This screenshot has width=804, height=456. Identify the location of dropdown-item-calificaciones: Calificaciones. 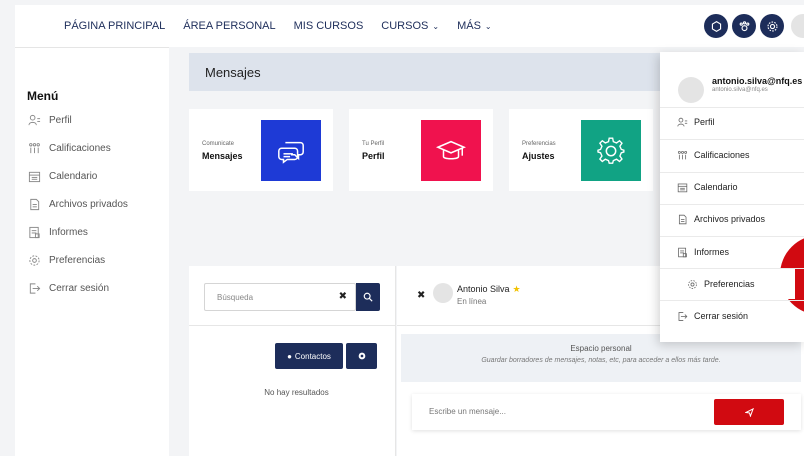
(732, 155).